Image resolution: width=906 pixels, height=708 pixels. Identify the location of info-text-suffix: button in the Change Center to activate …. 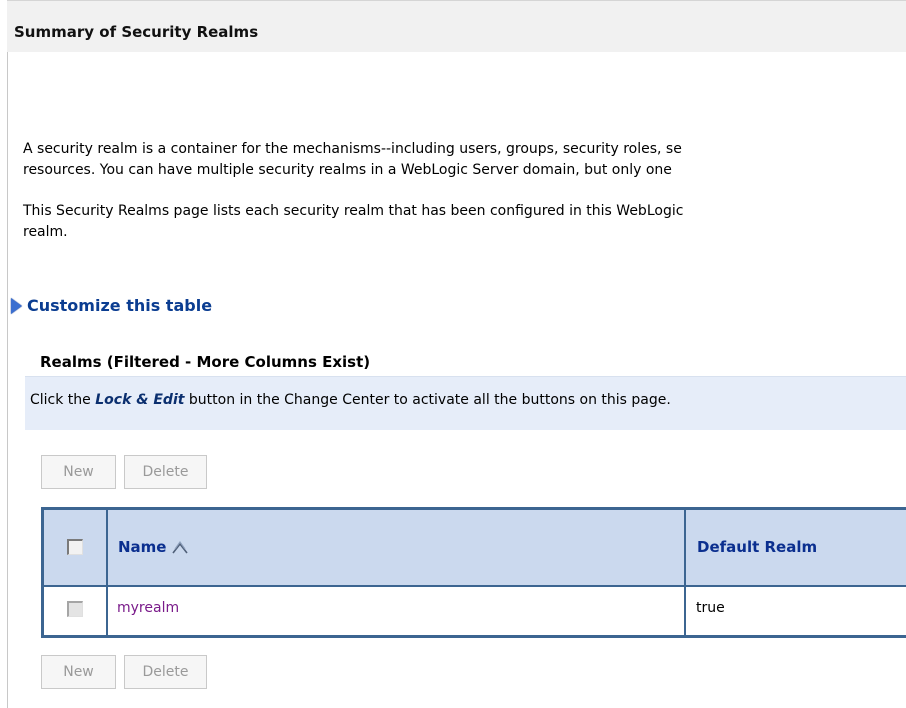
(427, 400).